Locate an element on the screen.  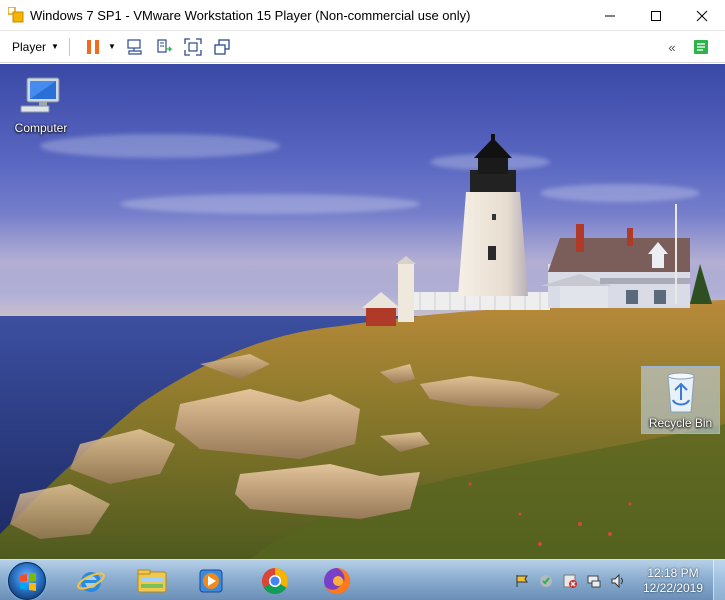
maximize-icon is located at coordinates (656, 15).